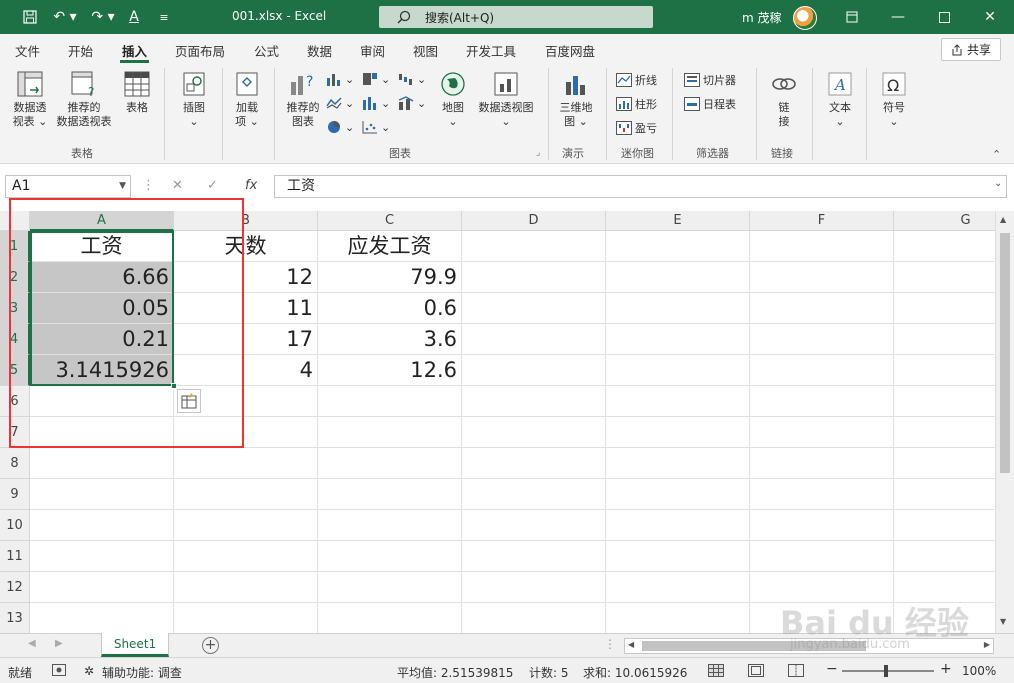 The width and height of the screenshot is (1014, 683). What do you see at coordinates (455, 672) in the screenshot?
I see `status-average: 平均值: 2.51539815` at bounding box center [455, 672].